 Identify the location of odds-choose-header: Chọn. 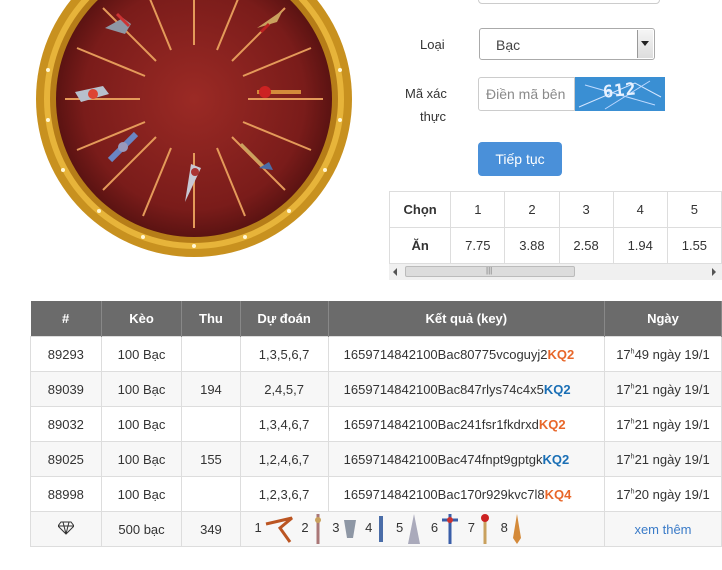
(420, 209).